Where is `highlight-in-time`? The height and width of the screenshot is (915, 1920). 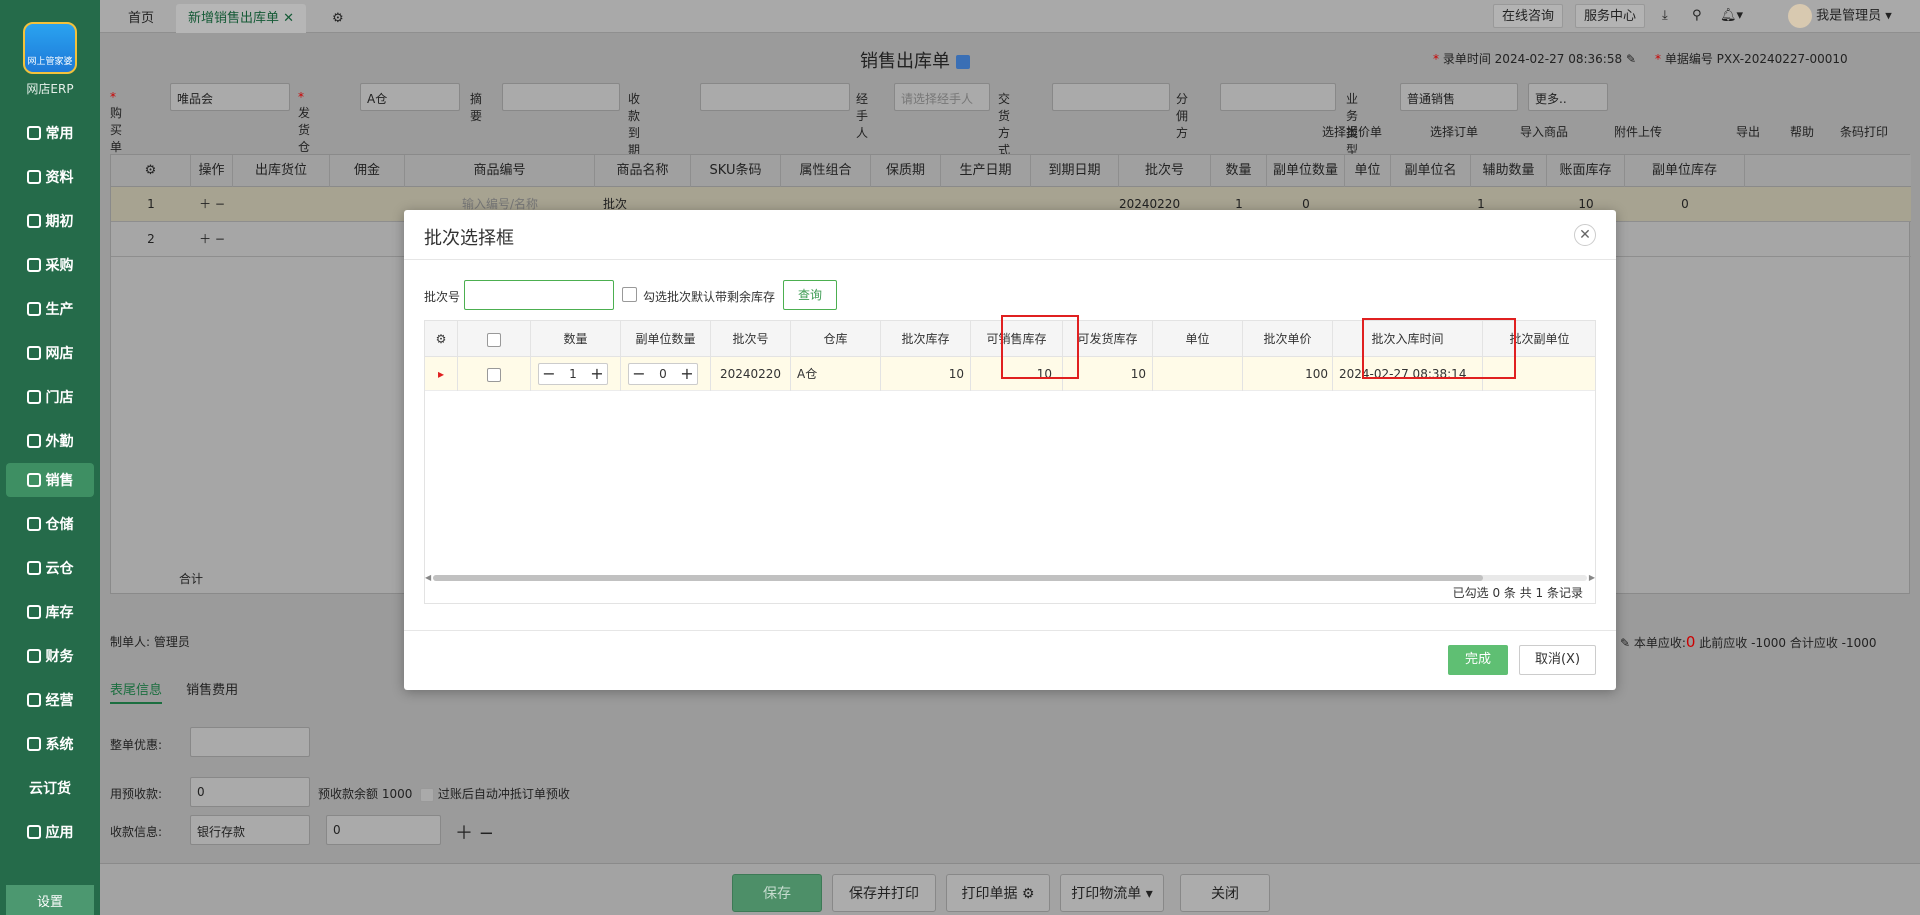 highlight-in-time is located at coordinates (1439, 348).